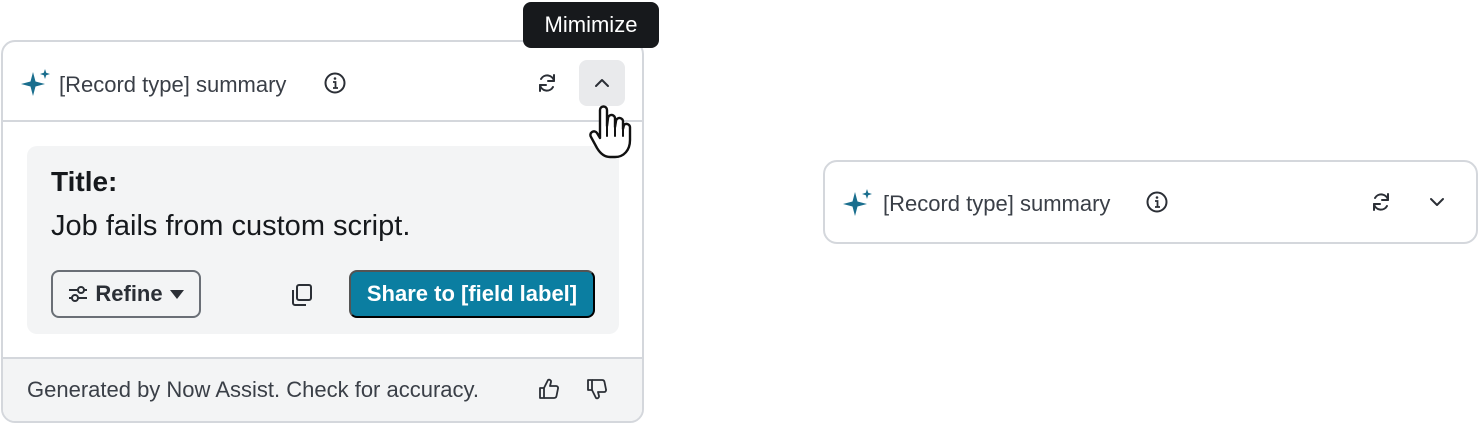  What do you see at coordinates (231, 226) in the screenshot?
I see `summary-text: Job fails from custom script.` at bounding box center [231, 226].